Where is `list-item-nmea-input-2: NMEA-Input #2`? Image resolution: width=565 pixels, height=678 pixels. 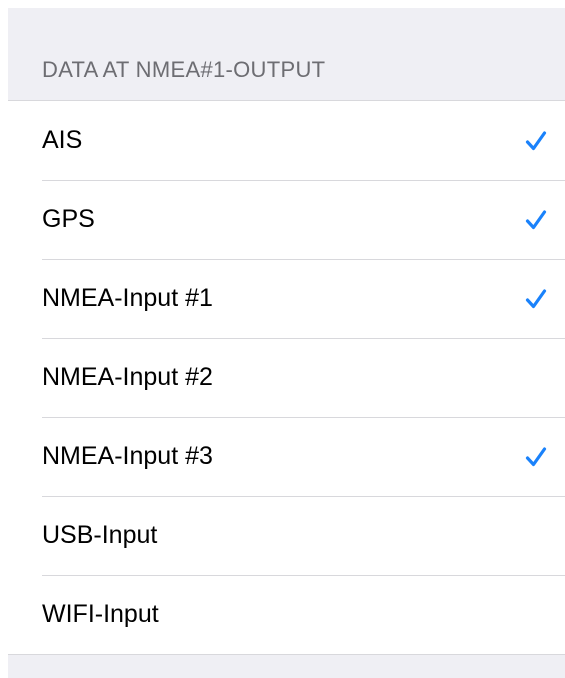
list-item-nmea-input-2: NMEA-Input #2 is located at coordinates (286, 377).